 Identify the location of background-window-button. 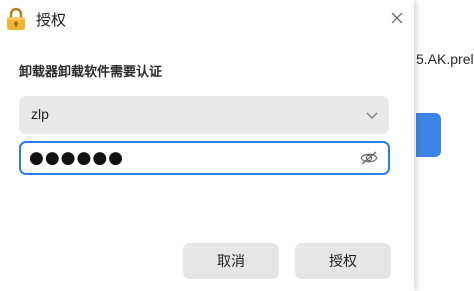
(428, 135).